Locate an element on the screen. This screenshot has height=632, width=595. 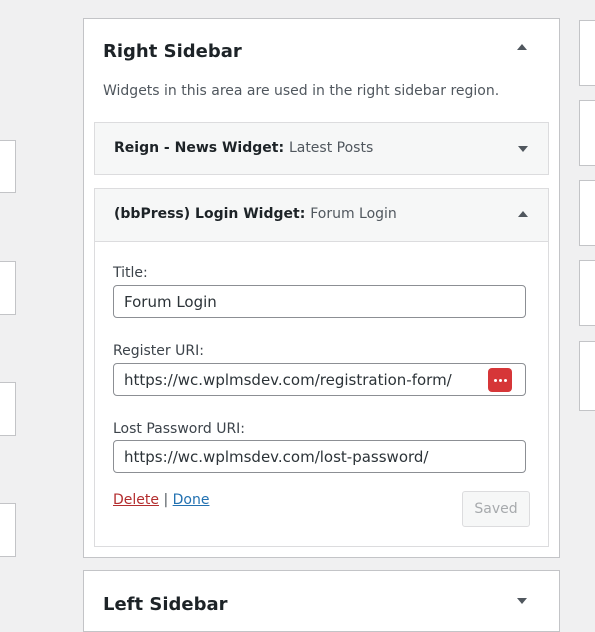
register-uri-input is located at coordinates (319, 379).